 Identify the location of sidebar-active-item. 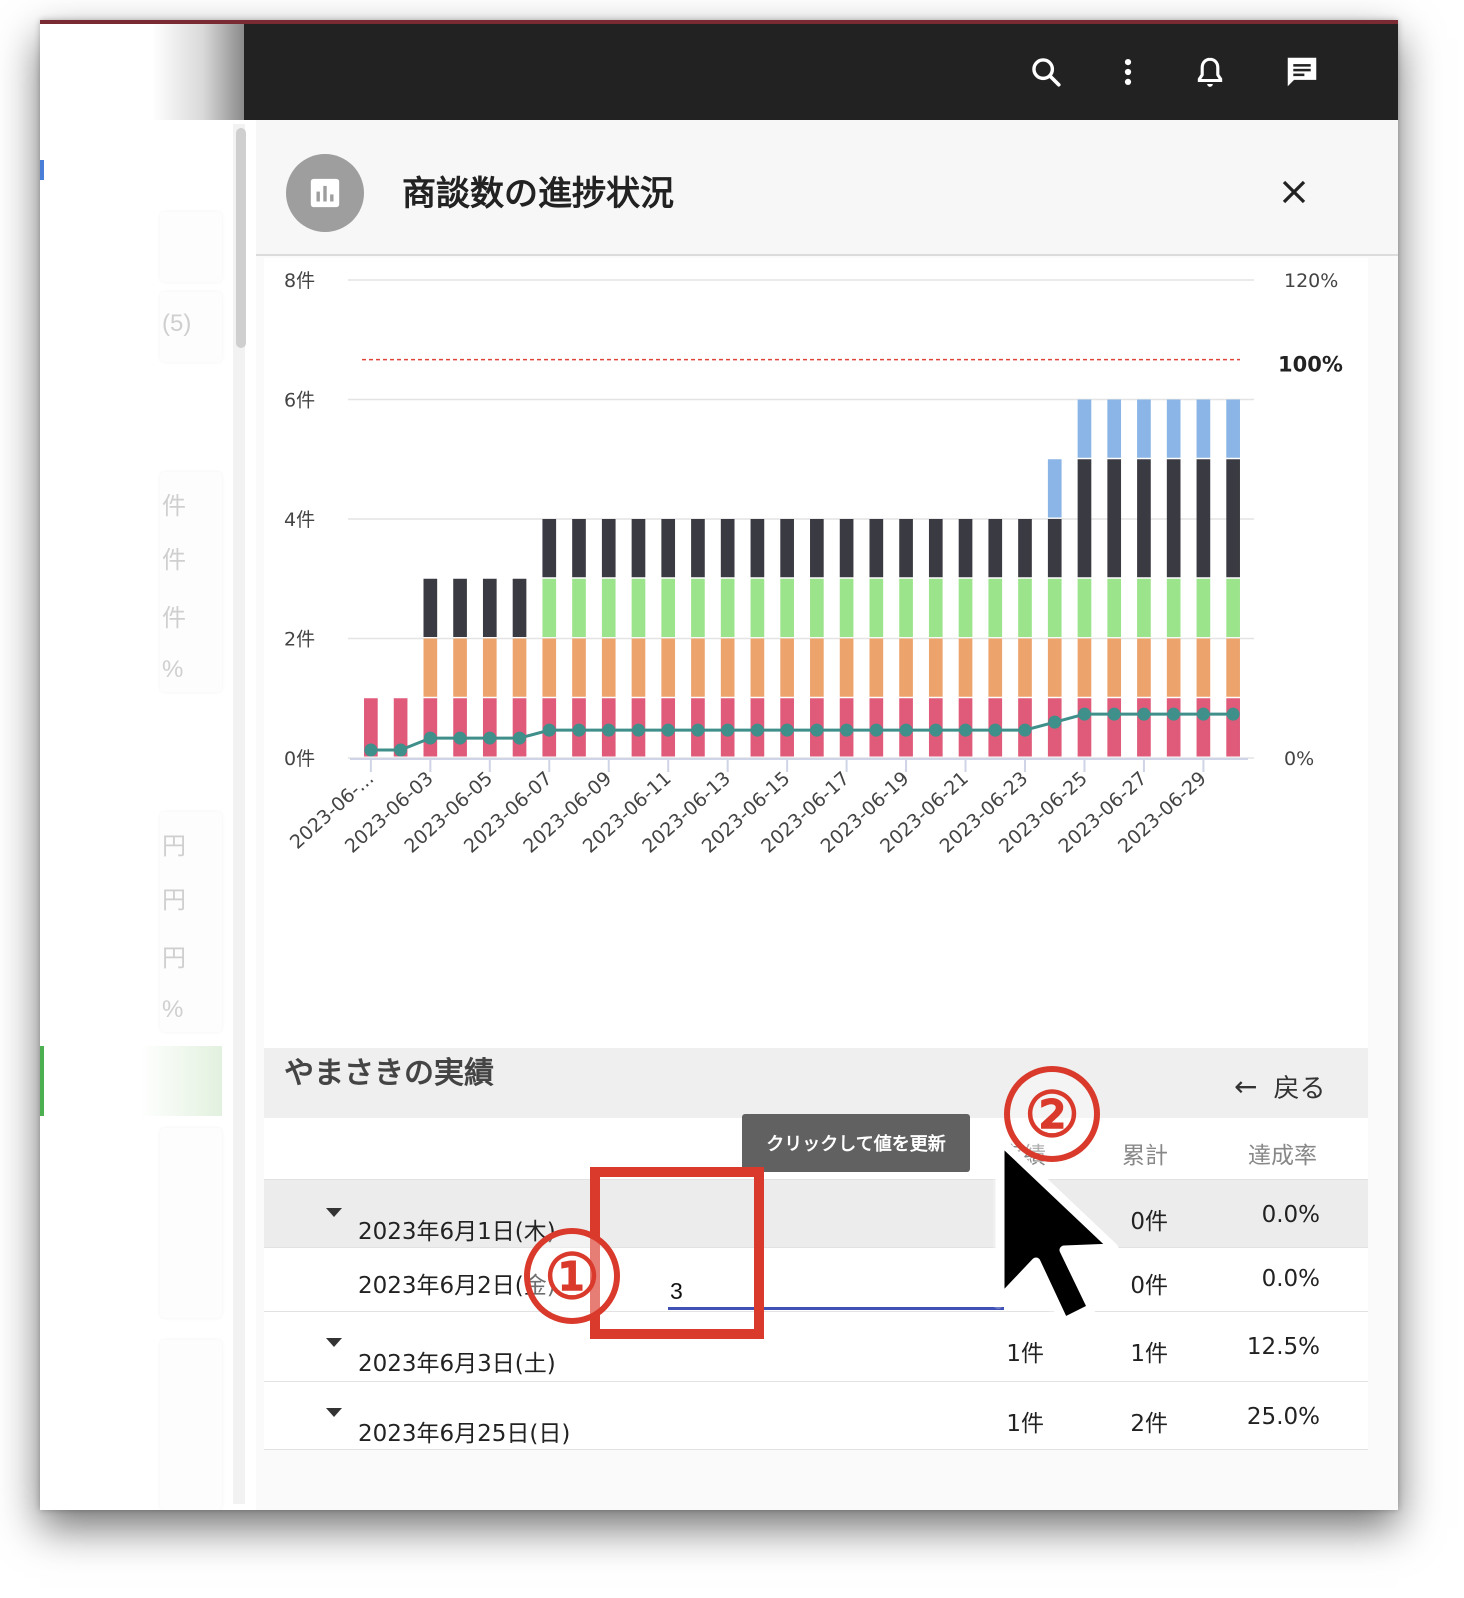
(131, 1081).